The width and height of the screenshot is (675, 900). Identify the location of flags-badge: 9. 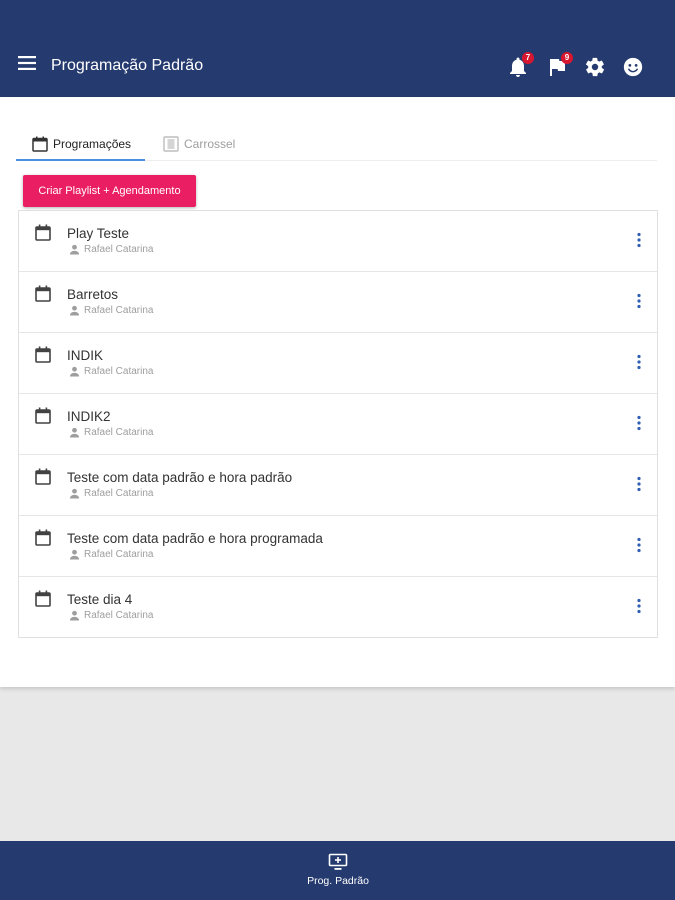
(567, 58).